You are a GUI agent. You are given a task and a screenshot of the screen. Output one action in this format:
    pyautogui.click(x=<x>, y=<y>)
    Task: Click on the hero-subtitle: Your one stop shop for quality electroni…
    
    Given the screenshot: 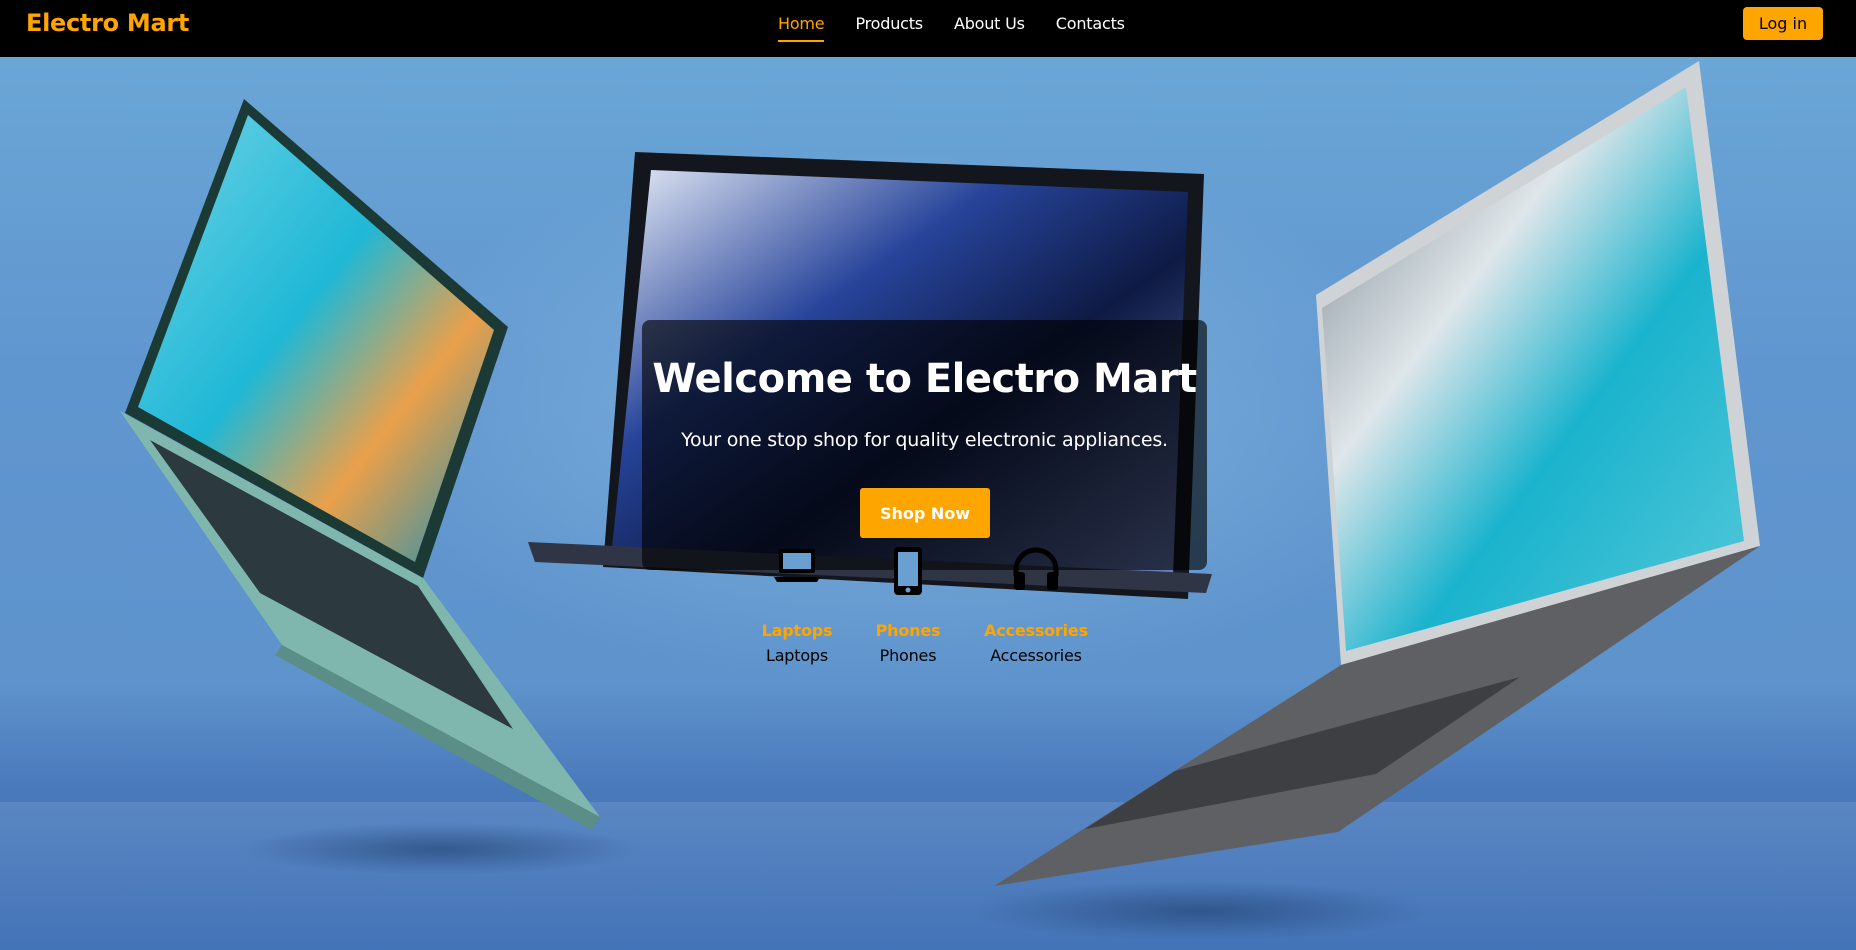 What is the action you would take?
    pyautogui.click(x=924, y=440)
    